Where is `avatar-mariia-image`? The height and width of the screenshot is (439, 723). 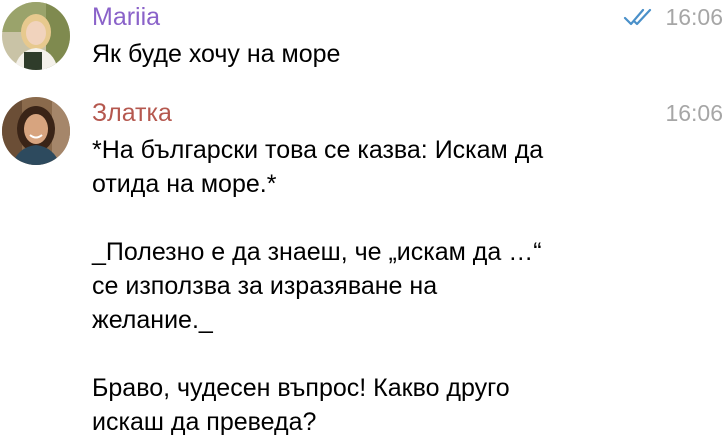
avatar-mariia-image is located at coordinates (36, 36).